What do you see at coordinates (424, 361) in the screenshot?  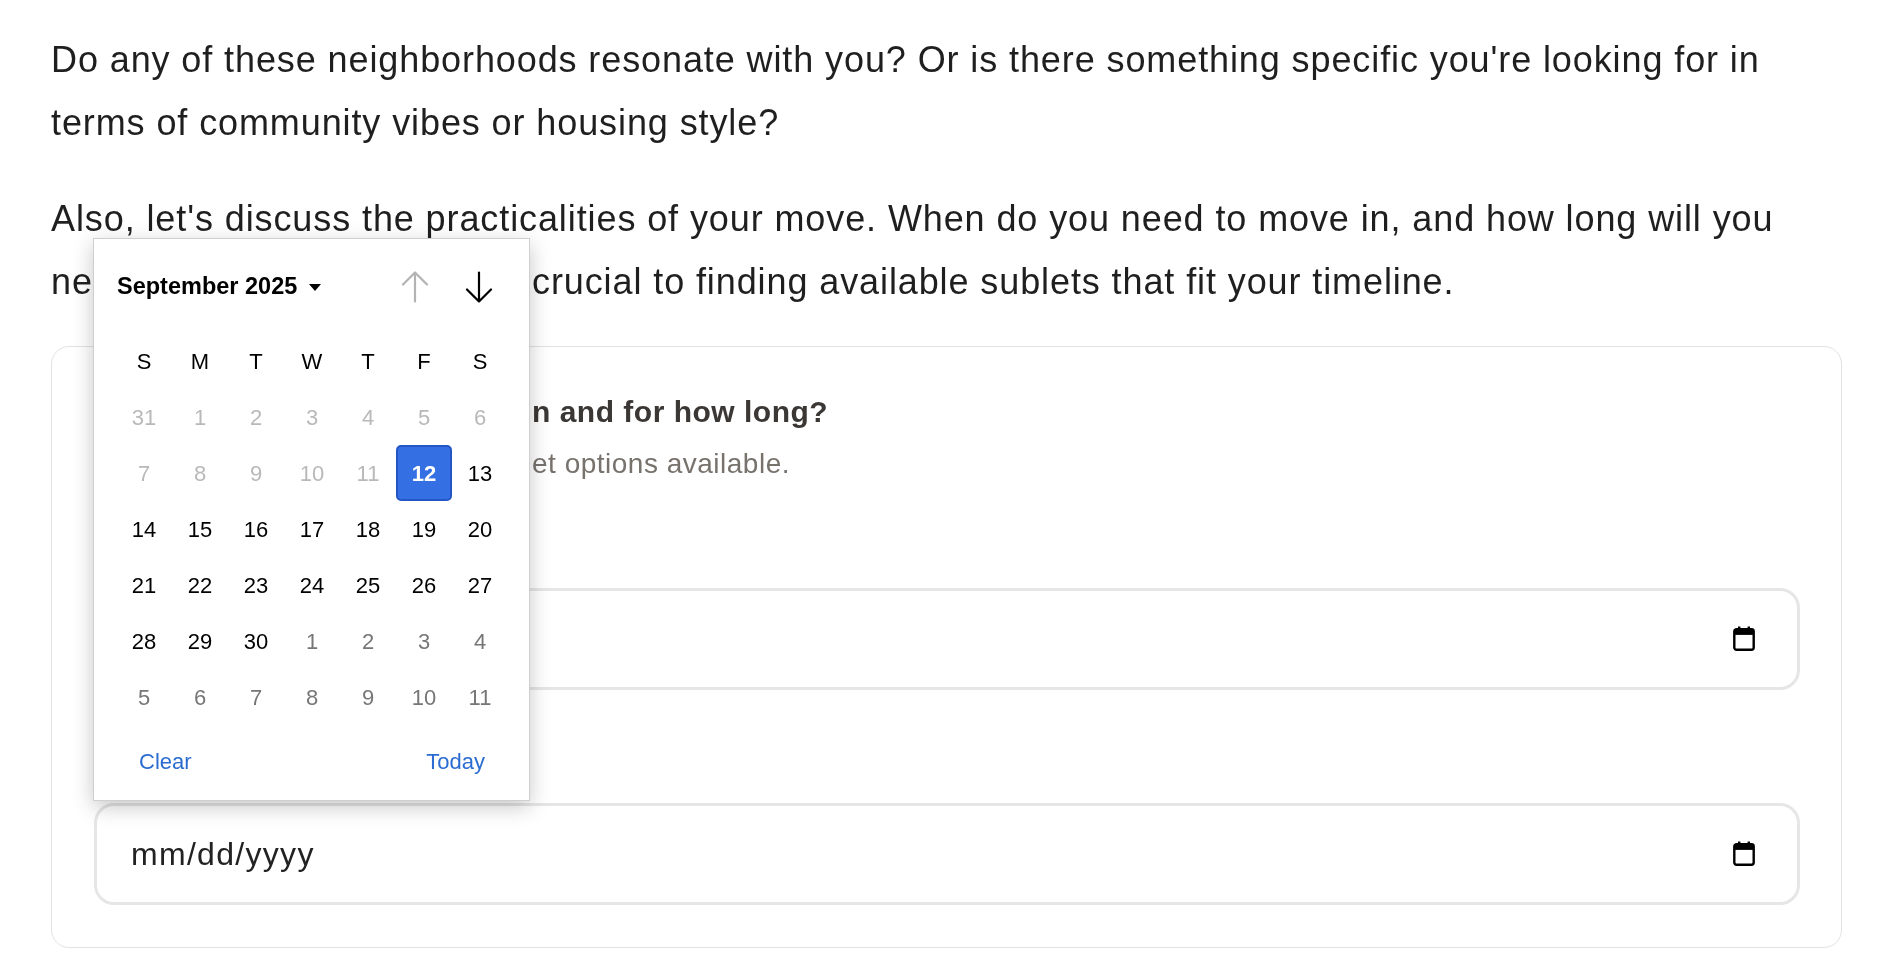 I see `weekday-label: F` at bounding box center [424, 361].